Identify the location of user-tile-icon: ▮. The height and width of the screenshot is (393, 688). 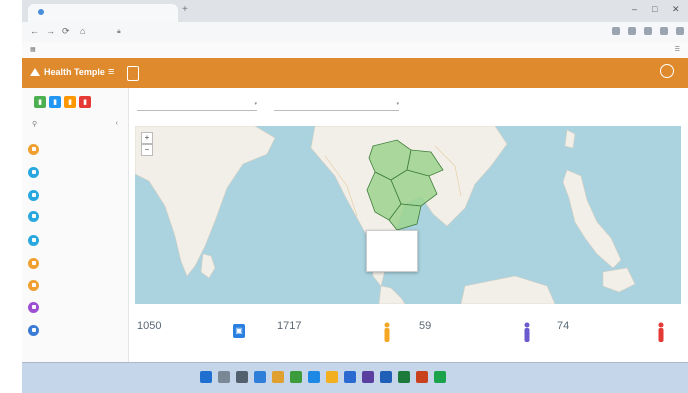
(55, 102).